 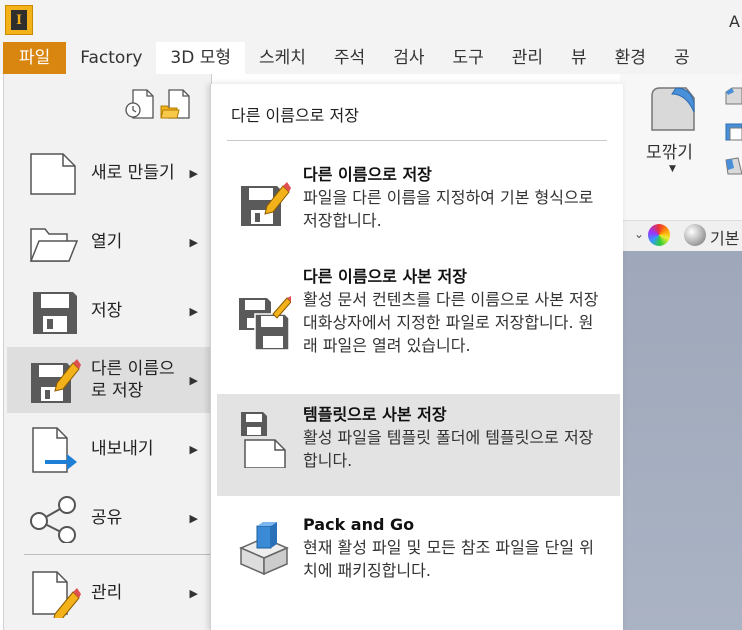 I want to click on menu-item-new-label: 새로 만들기, so click(x=133, y=173).